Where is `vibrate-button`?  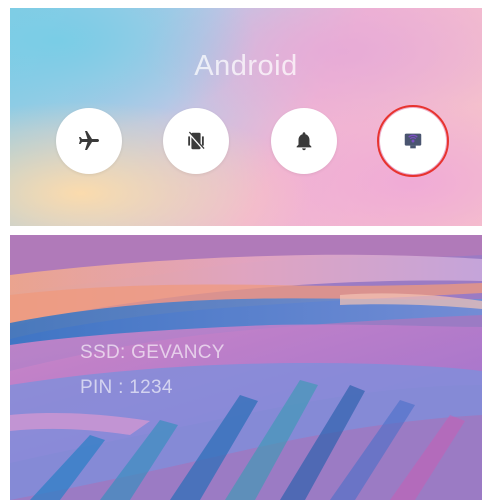 vibrate-button is located at coordinates (196, 141).